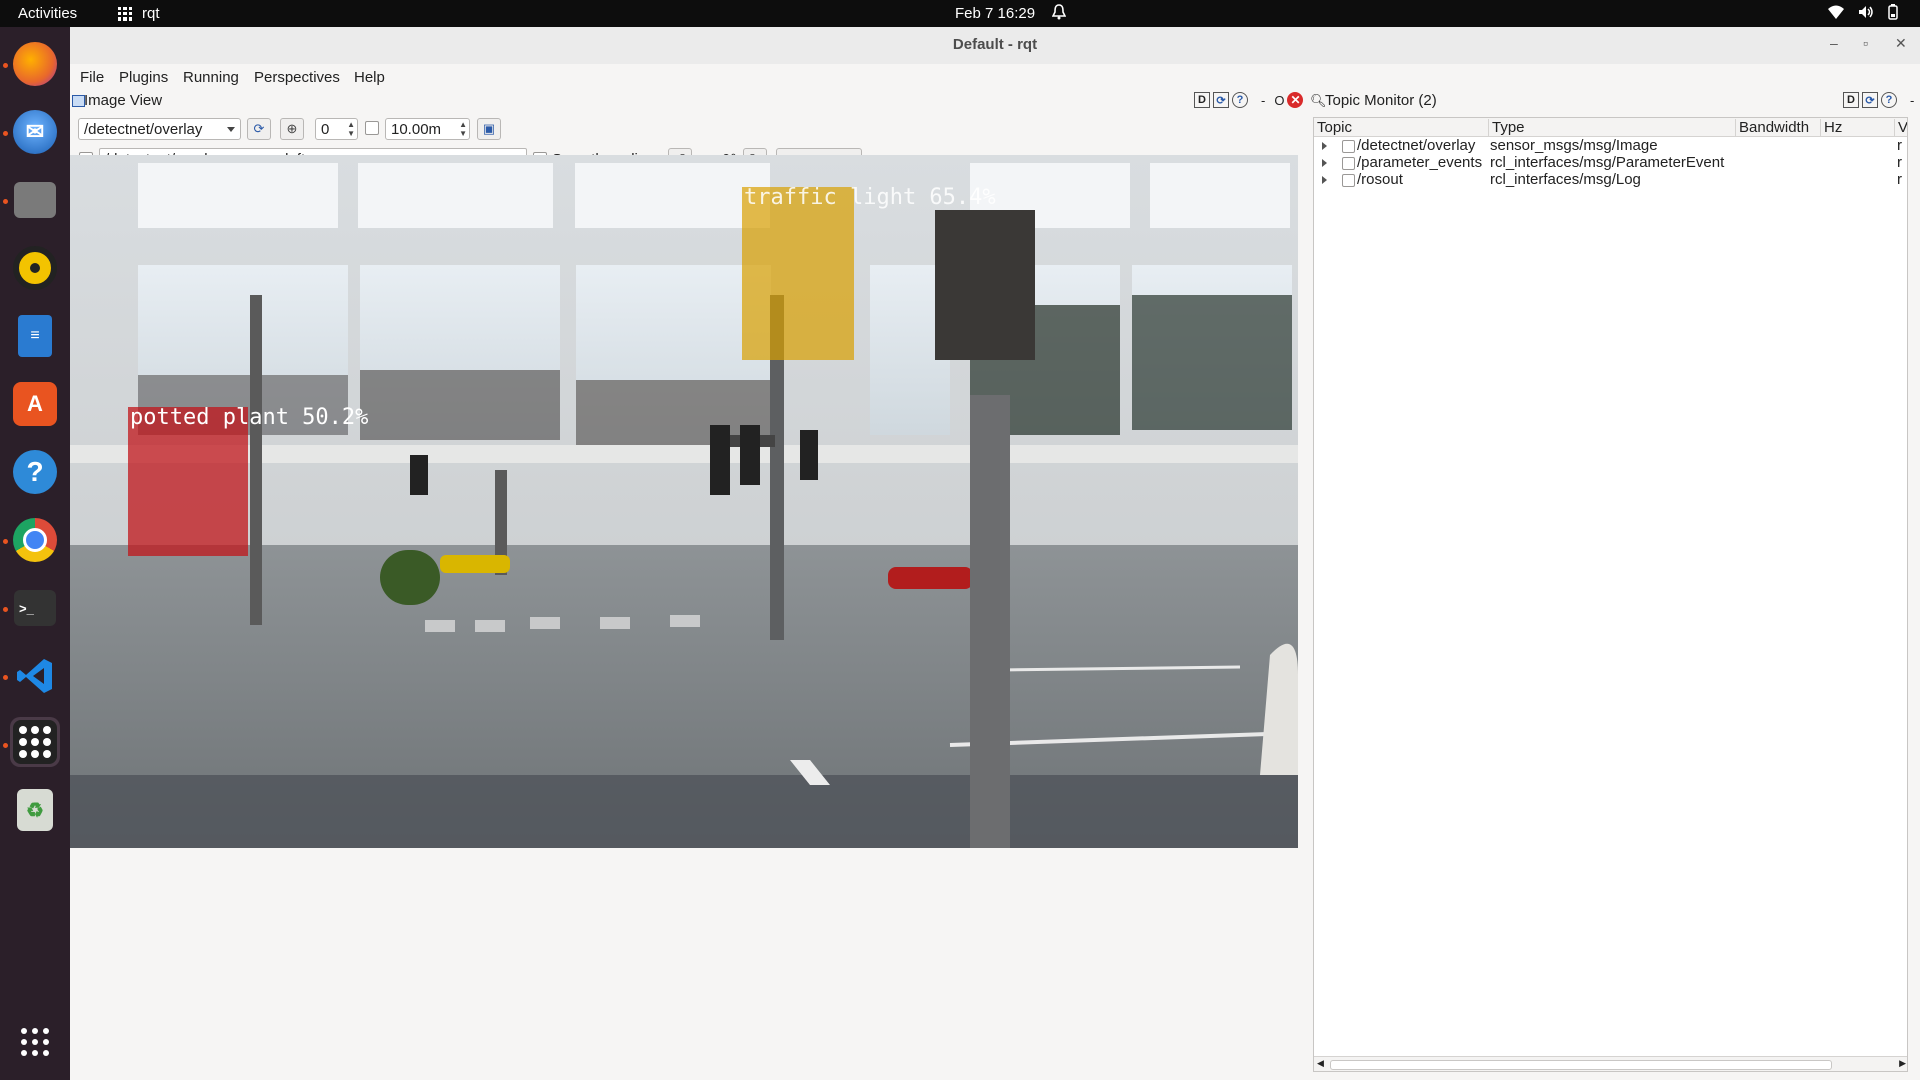 This screenshot has height=1080, width=1920. I want to click on thunderbird-launcher: ✉, so click(35, 132).